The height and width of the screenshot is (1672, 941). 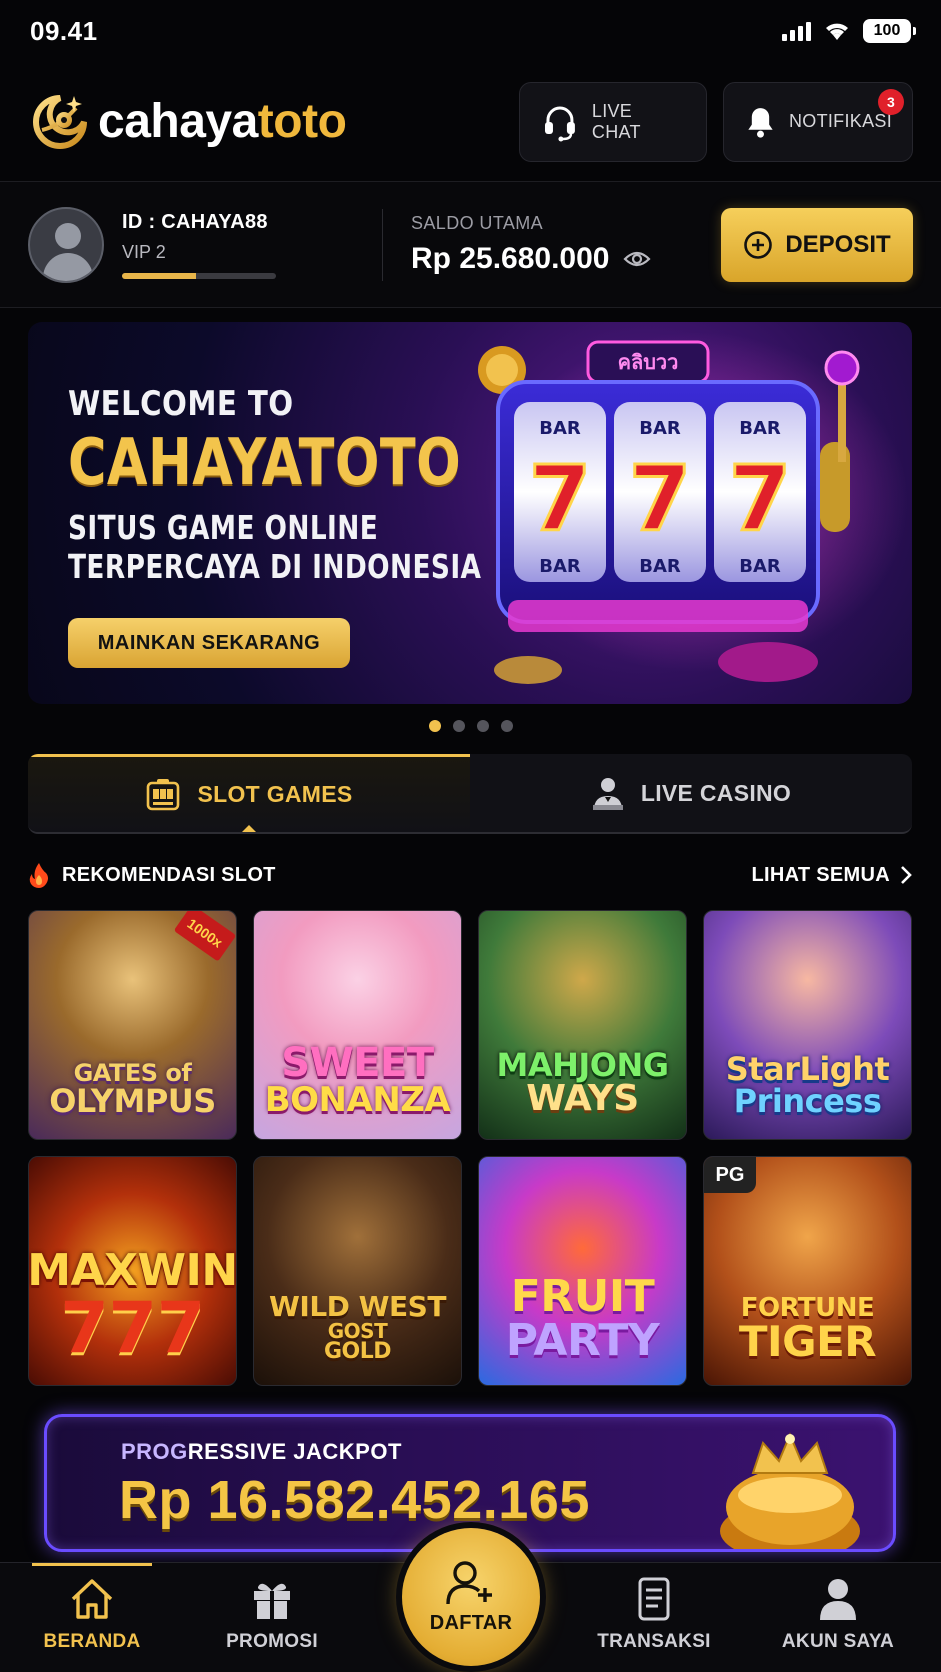 What do you see at coordinates (837, 31) in the screenshot?
I see `wifi-icon` at bounding box center [837, 31].